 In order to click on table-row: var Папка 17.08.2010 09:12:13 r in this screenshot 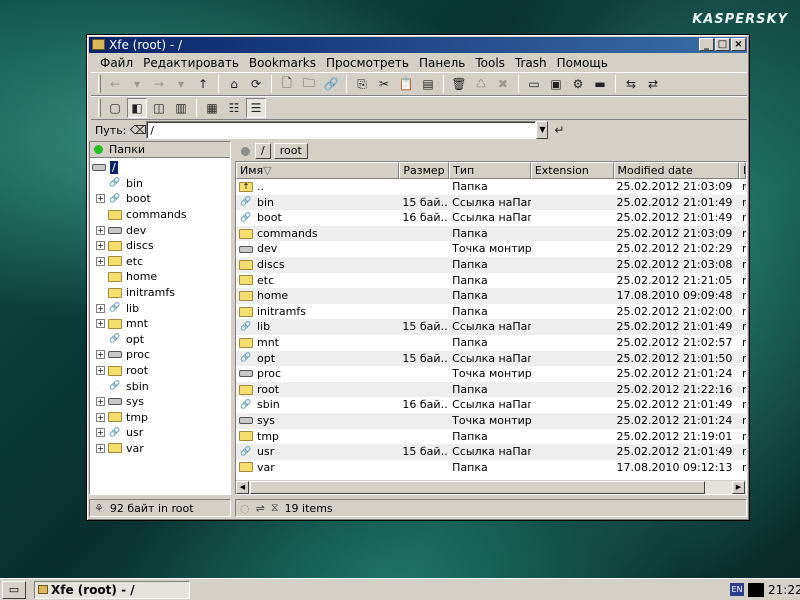, I will do `click(491, 468)`.